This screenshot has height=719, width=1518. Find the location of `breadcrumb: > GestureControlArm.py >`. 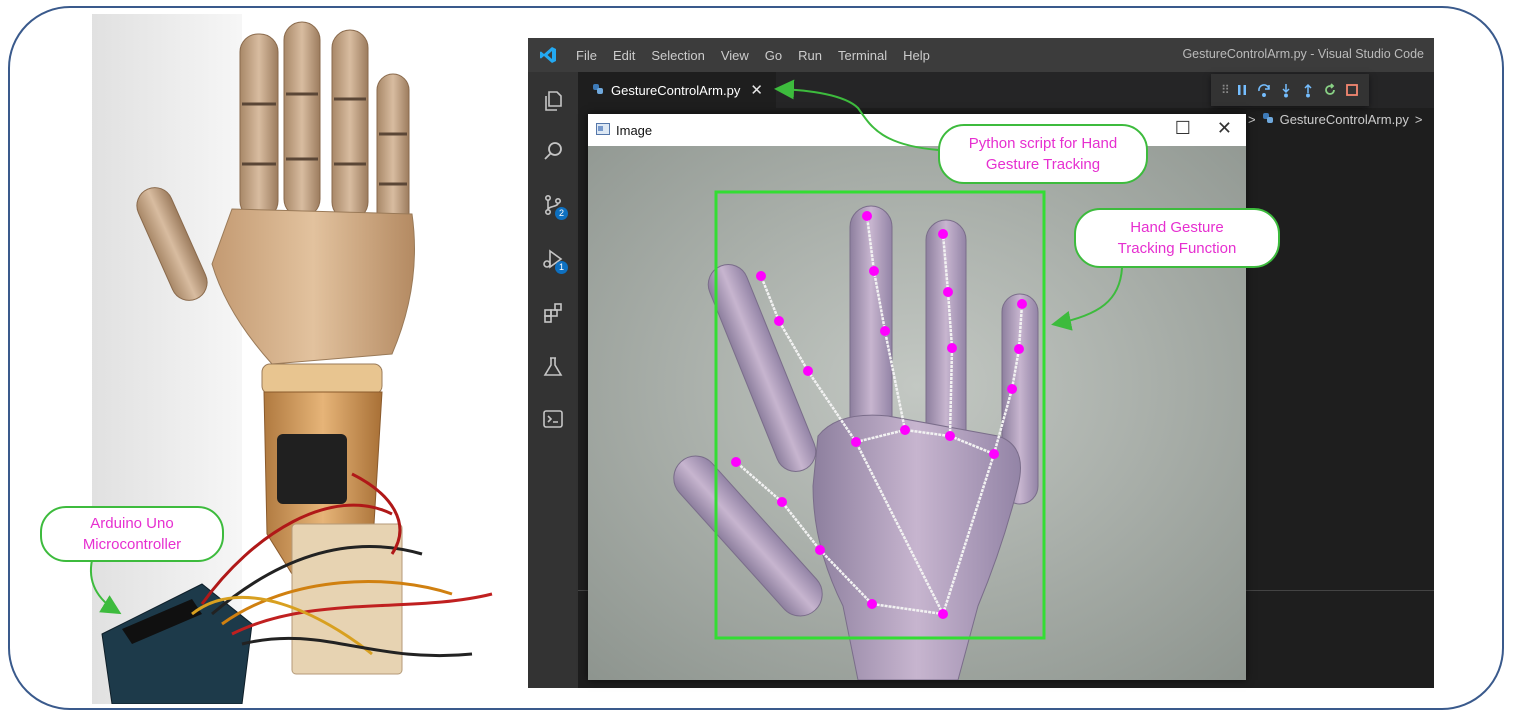

breadcrumb: > GestureControlArm.py > is located at coordinates (1335, 119).